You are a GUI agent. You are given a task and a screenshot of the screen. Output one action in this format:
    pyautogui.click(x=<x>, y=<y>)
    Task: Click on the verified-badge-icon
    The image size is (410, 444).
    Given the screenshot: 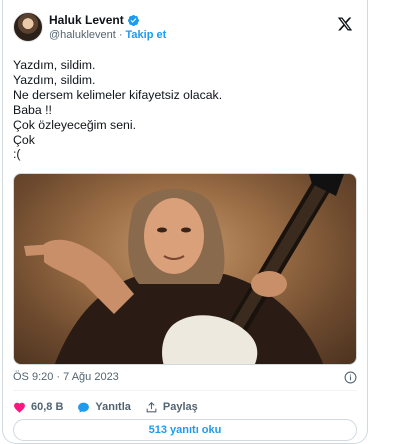 What is the action you would take?
    pyautogui.click(x=133, y=20)
    